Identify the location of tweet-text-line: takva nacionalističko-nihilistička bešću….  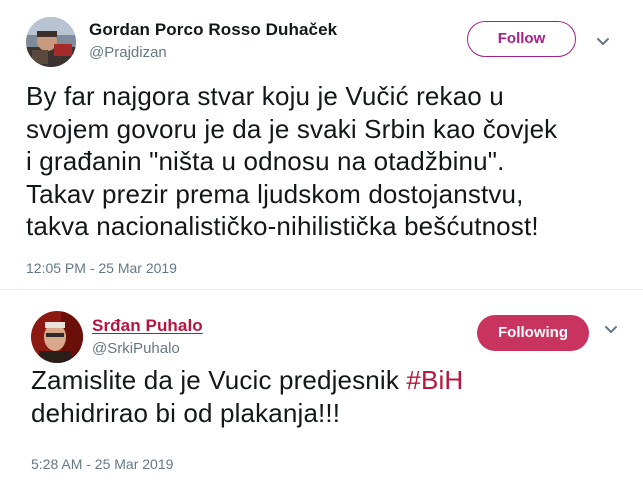
(282, 226).